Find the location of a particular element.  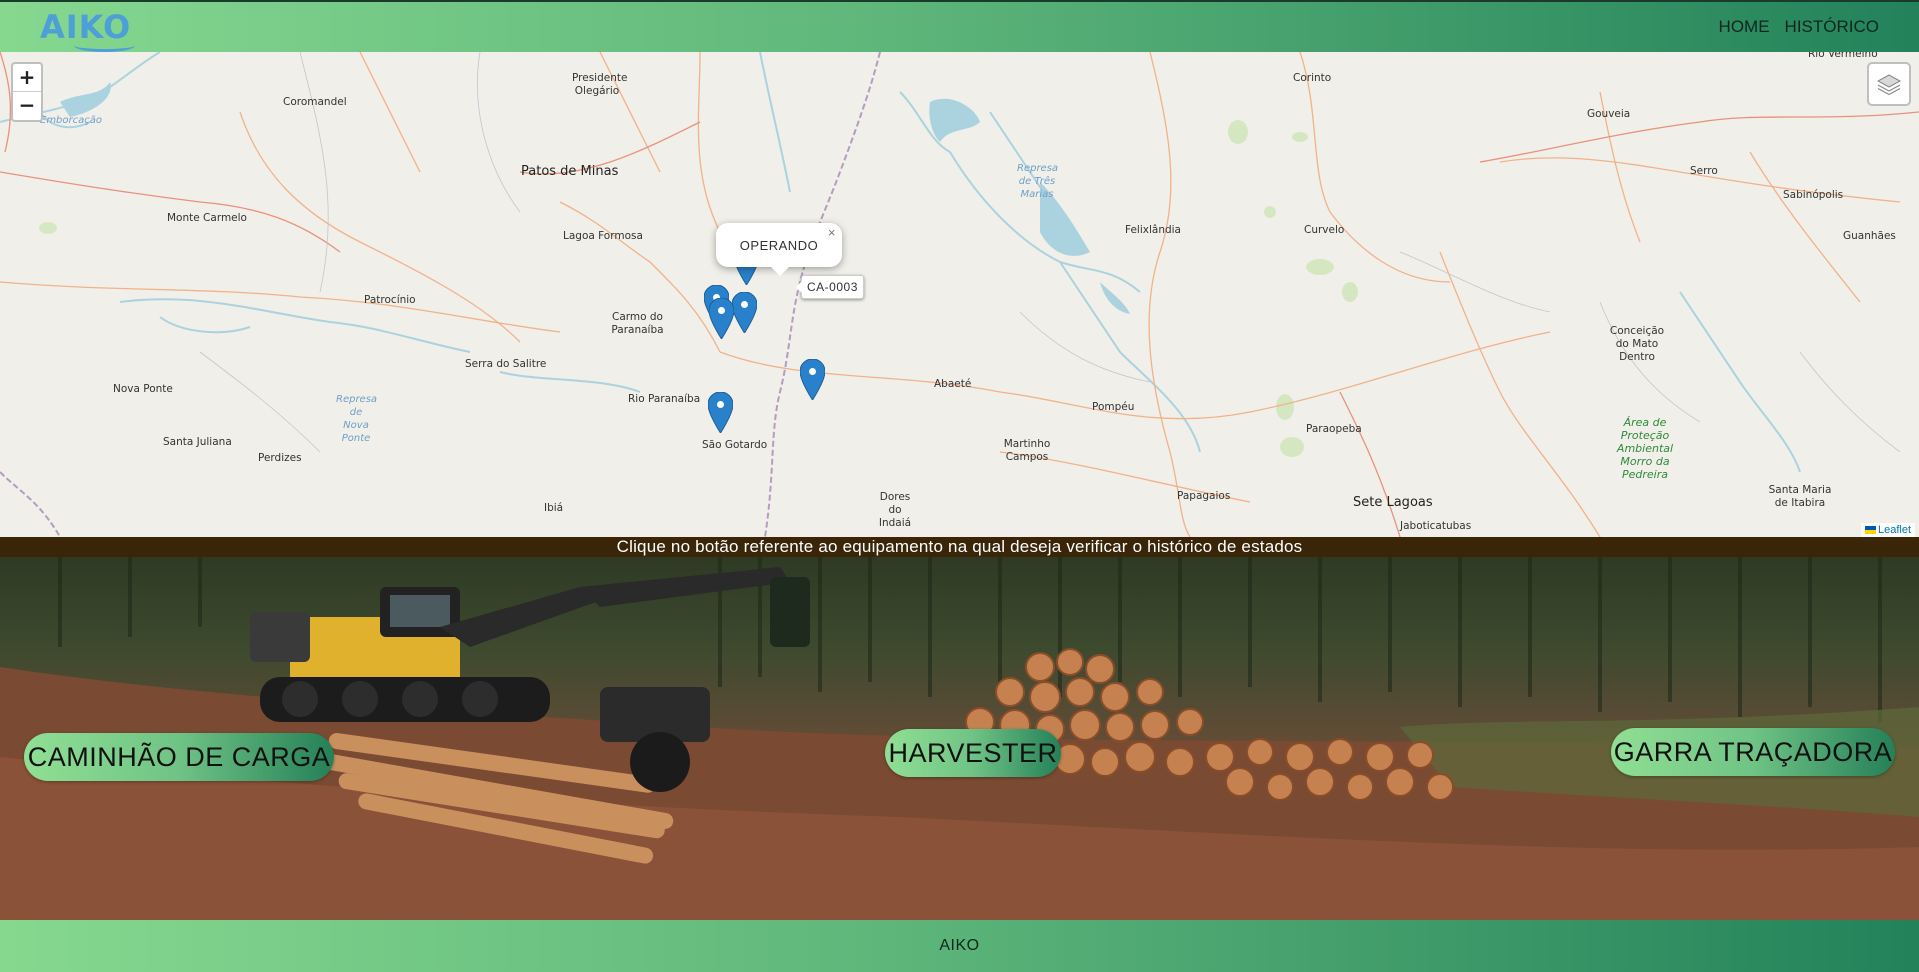

place-label: São Gotardo is located at coordinates (735, 445).